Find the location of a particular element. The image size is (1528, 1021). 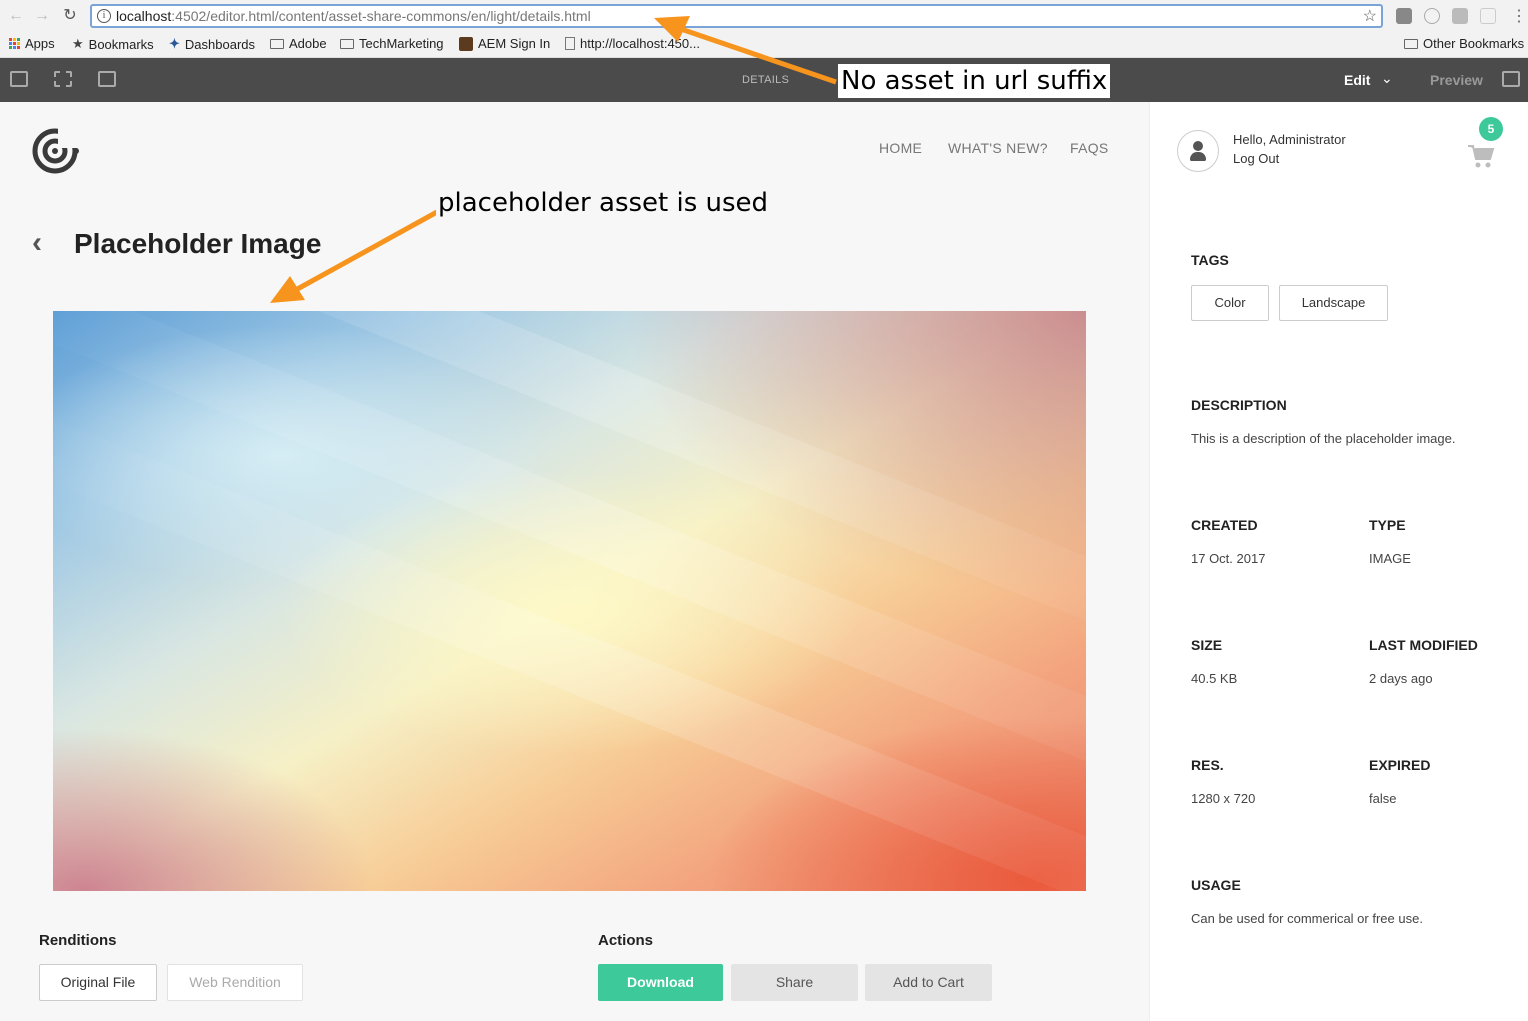

size-value: 40.5 KB is located at coordinates (1214, 678).